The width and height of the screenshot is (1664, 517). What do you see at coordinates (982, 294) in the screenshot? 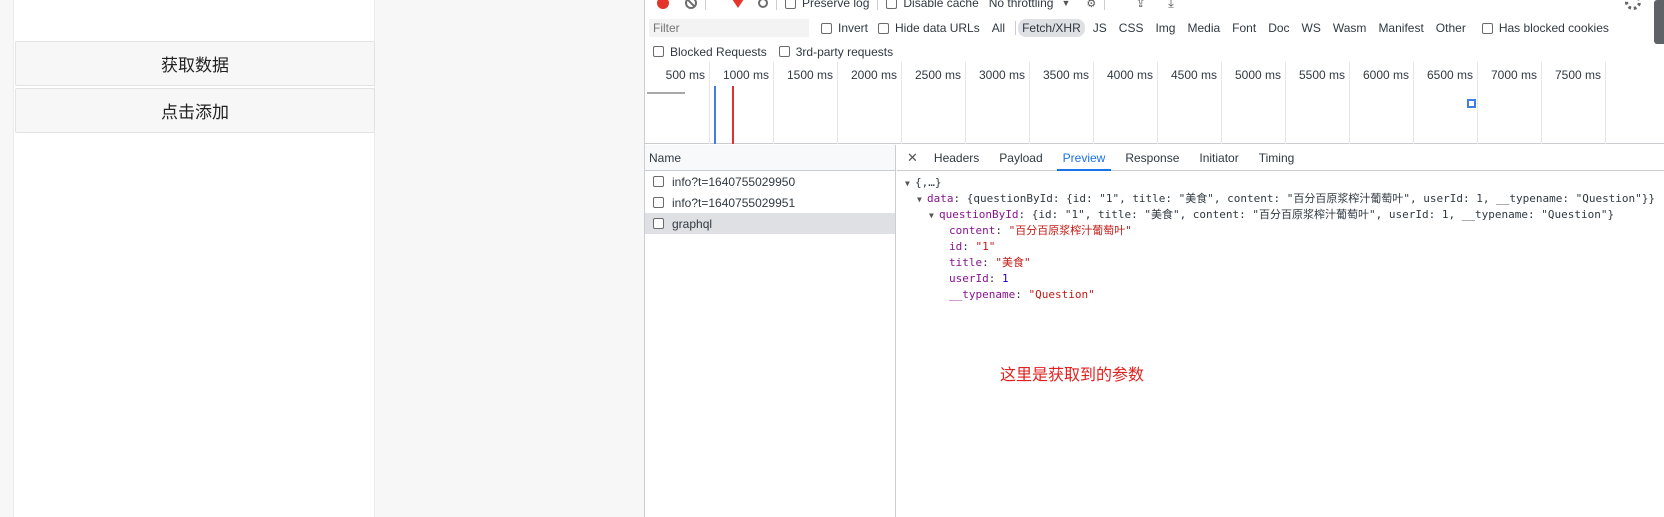
I see `json-key: __typename` at bounding box center [982, 294].